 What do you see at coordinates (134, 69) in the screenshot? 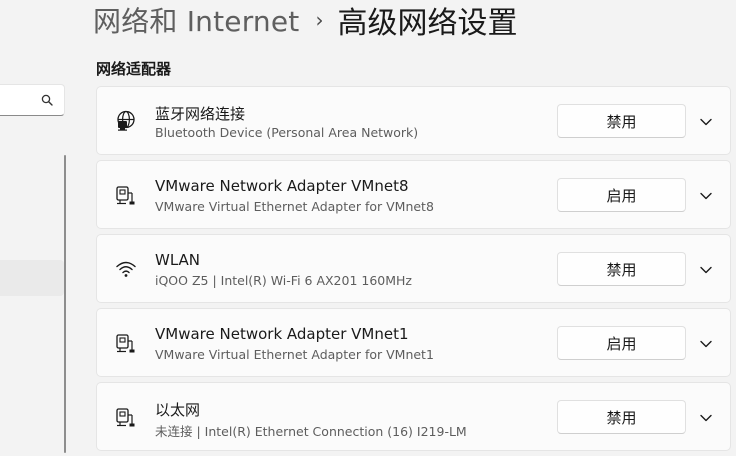
I see `section-title: 网络适配器` at bounding box center [134, 69].